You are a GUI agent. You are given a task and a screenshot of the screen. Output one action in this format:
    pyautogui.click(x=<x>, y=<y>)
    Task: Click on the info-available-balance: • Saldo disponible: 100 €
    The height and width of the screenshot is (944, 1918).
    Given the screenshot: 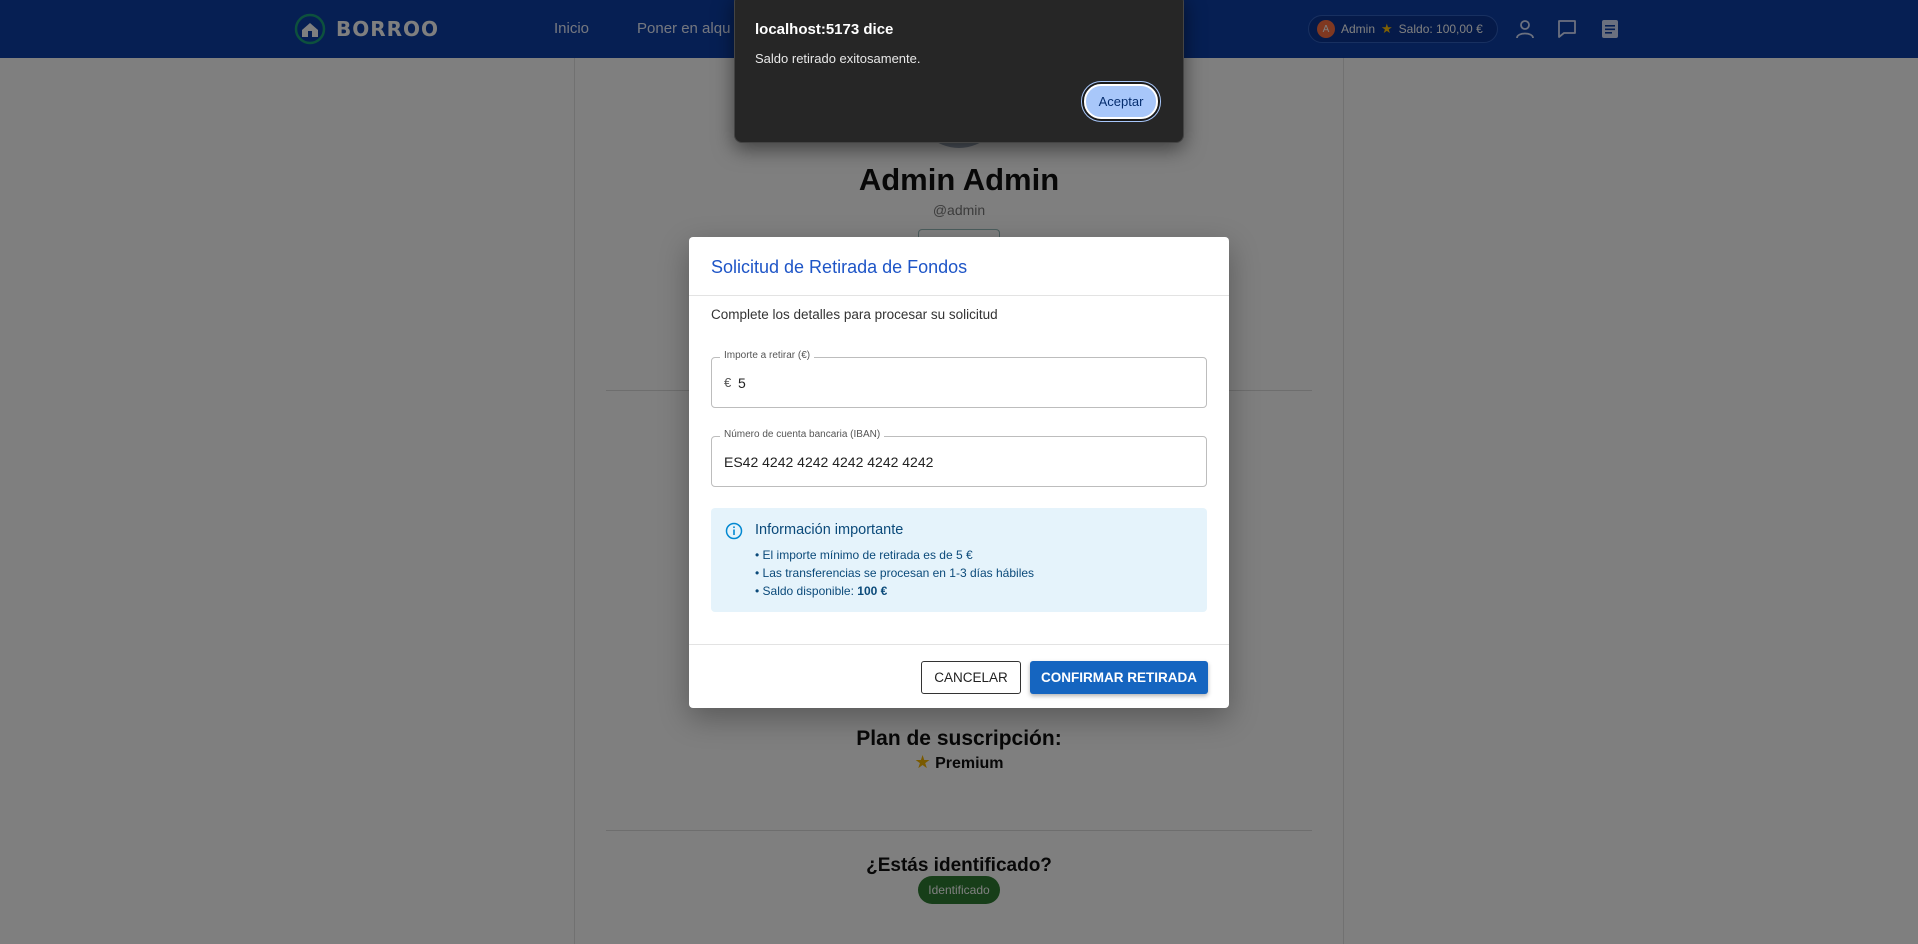 What is the action you would take?
    pyautogui.click(x=821, y=591)
    